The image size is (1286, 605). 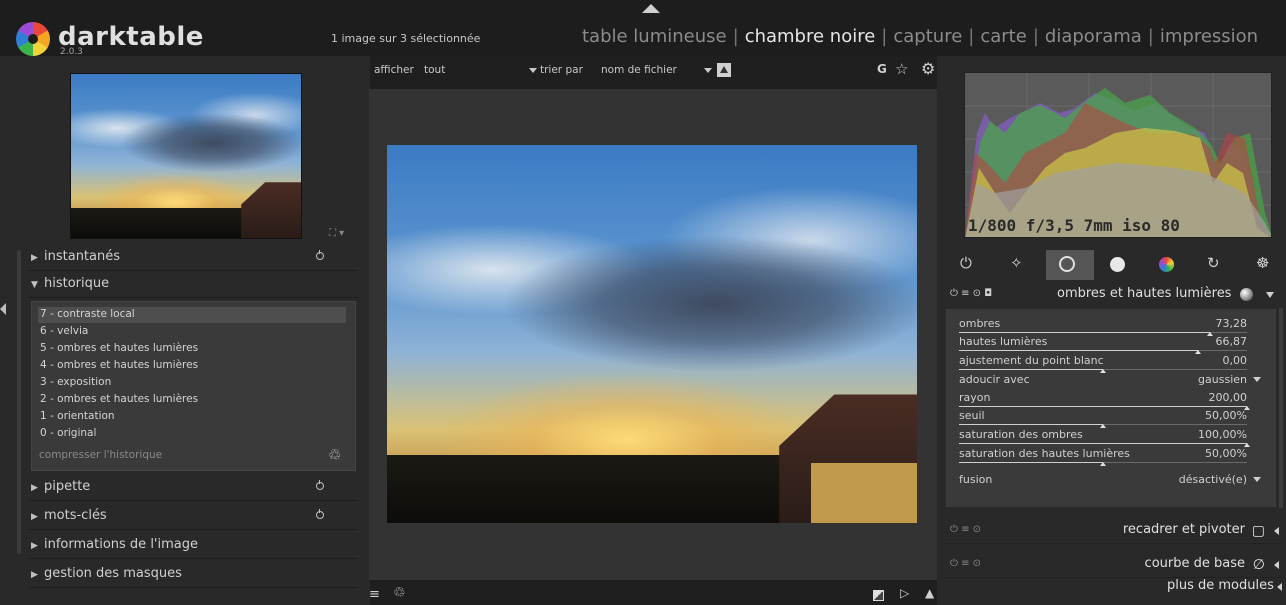 What do you see at coordinates (971, 293) in the screenshot?
I see `module-header-icons: ⏻ ≡ ⊙ ◘` at bounding box center [971, 293].